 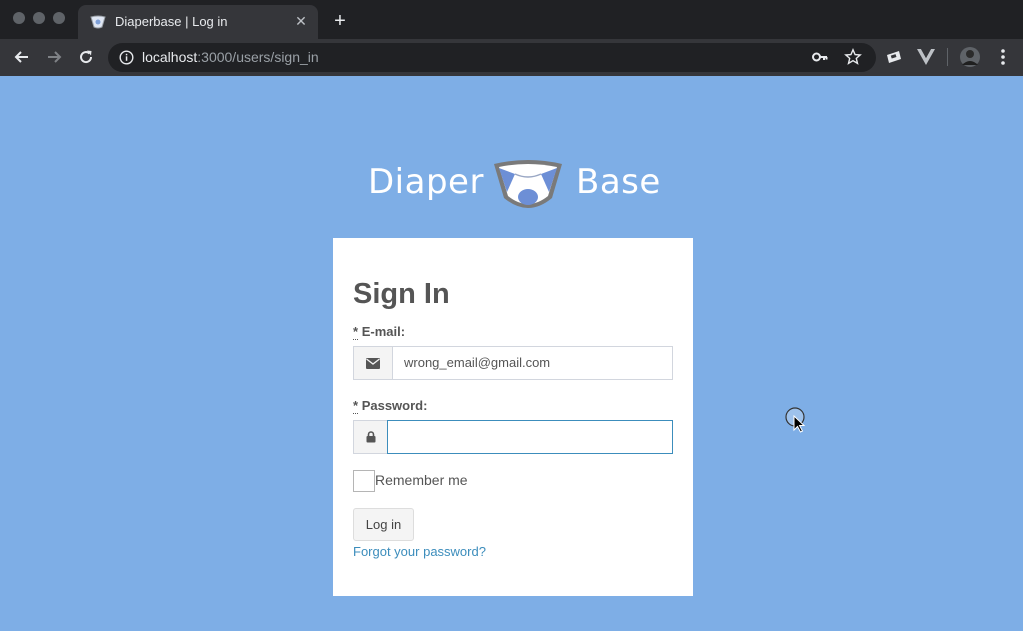 I want to click on new-tab-icon: +, so click(x=340, y=21).